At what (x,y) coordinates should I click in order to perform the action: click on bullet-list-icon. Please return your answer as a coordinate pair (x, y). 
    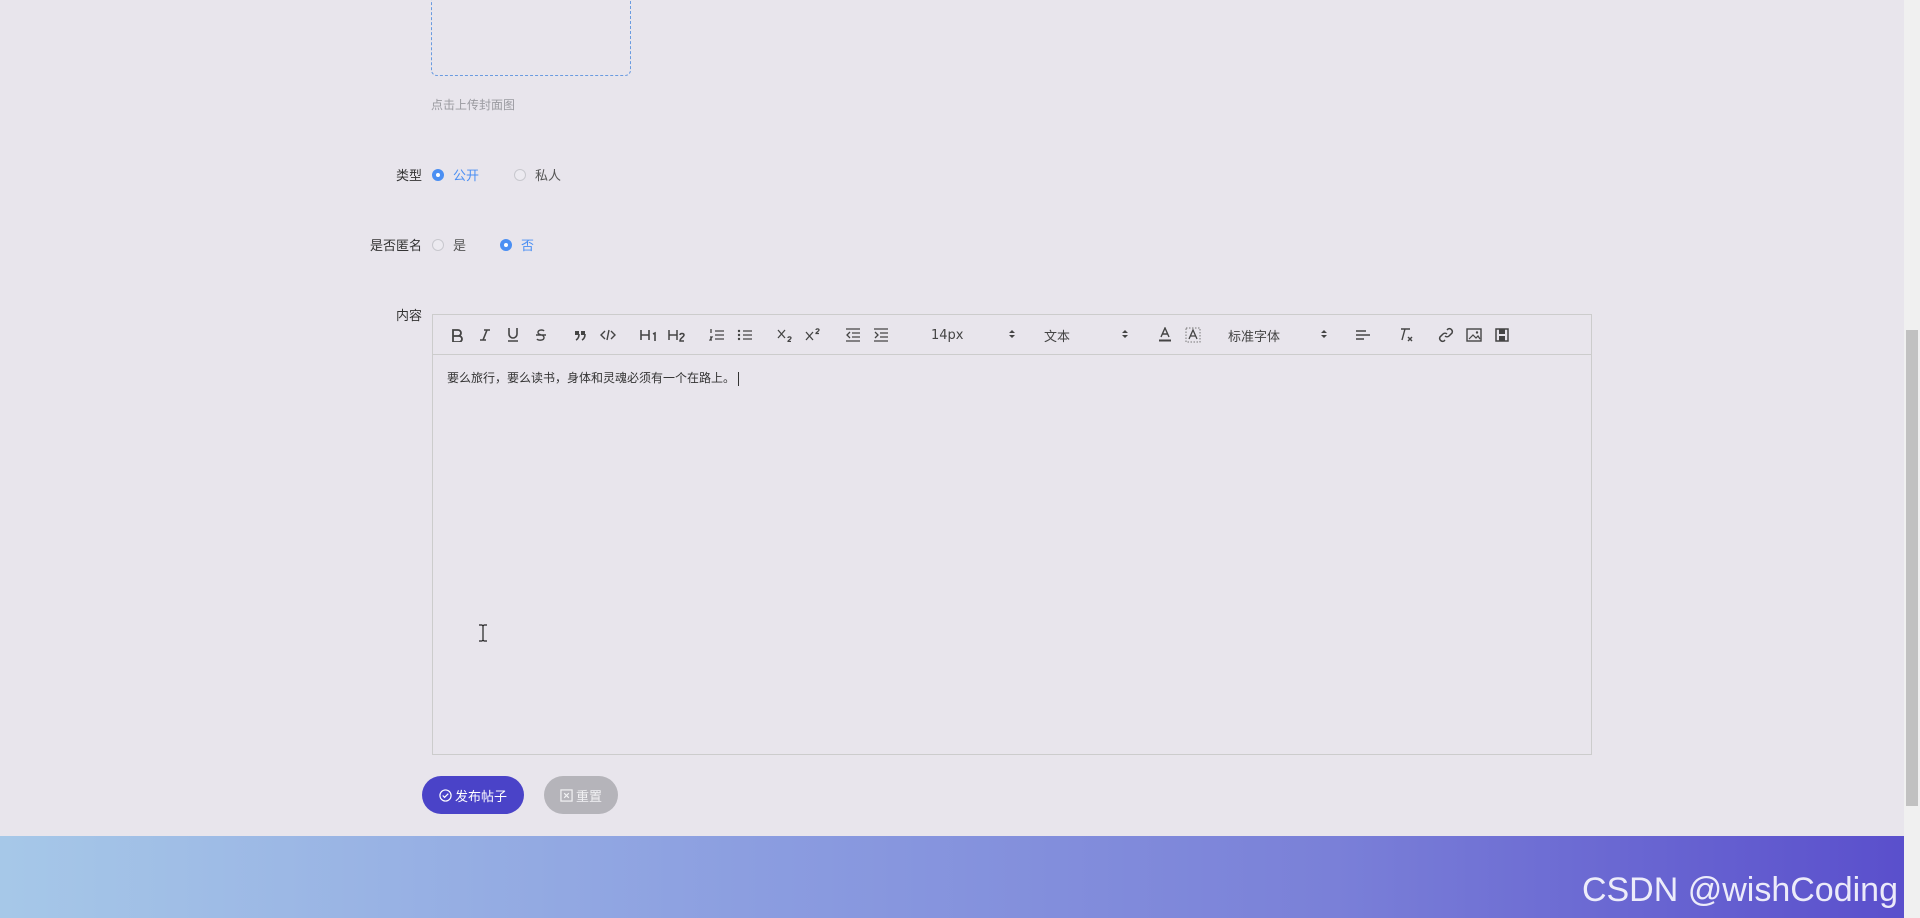
    Looking at the image, I should click on (745, 335).